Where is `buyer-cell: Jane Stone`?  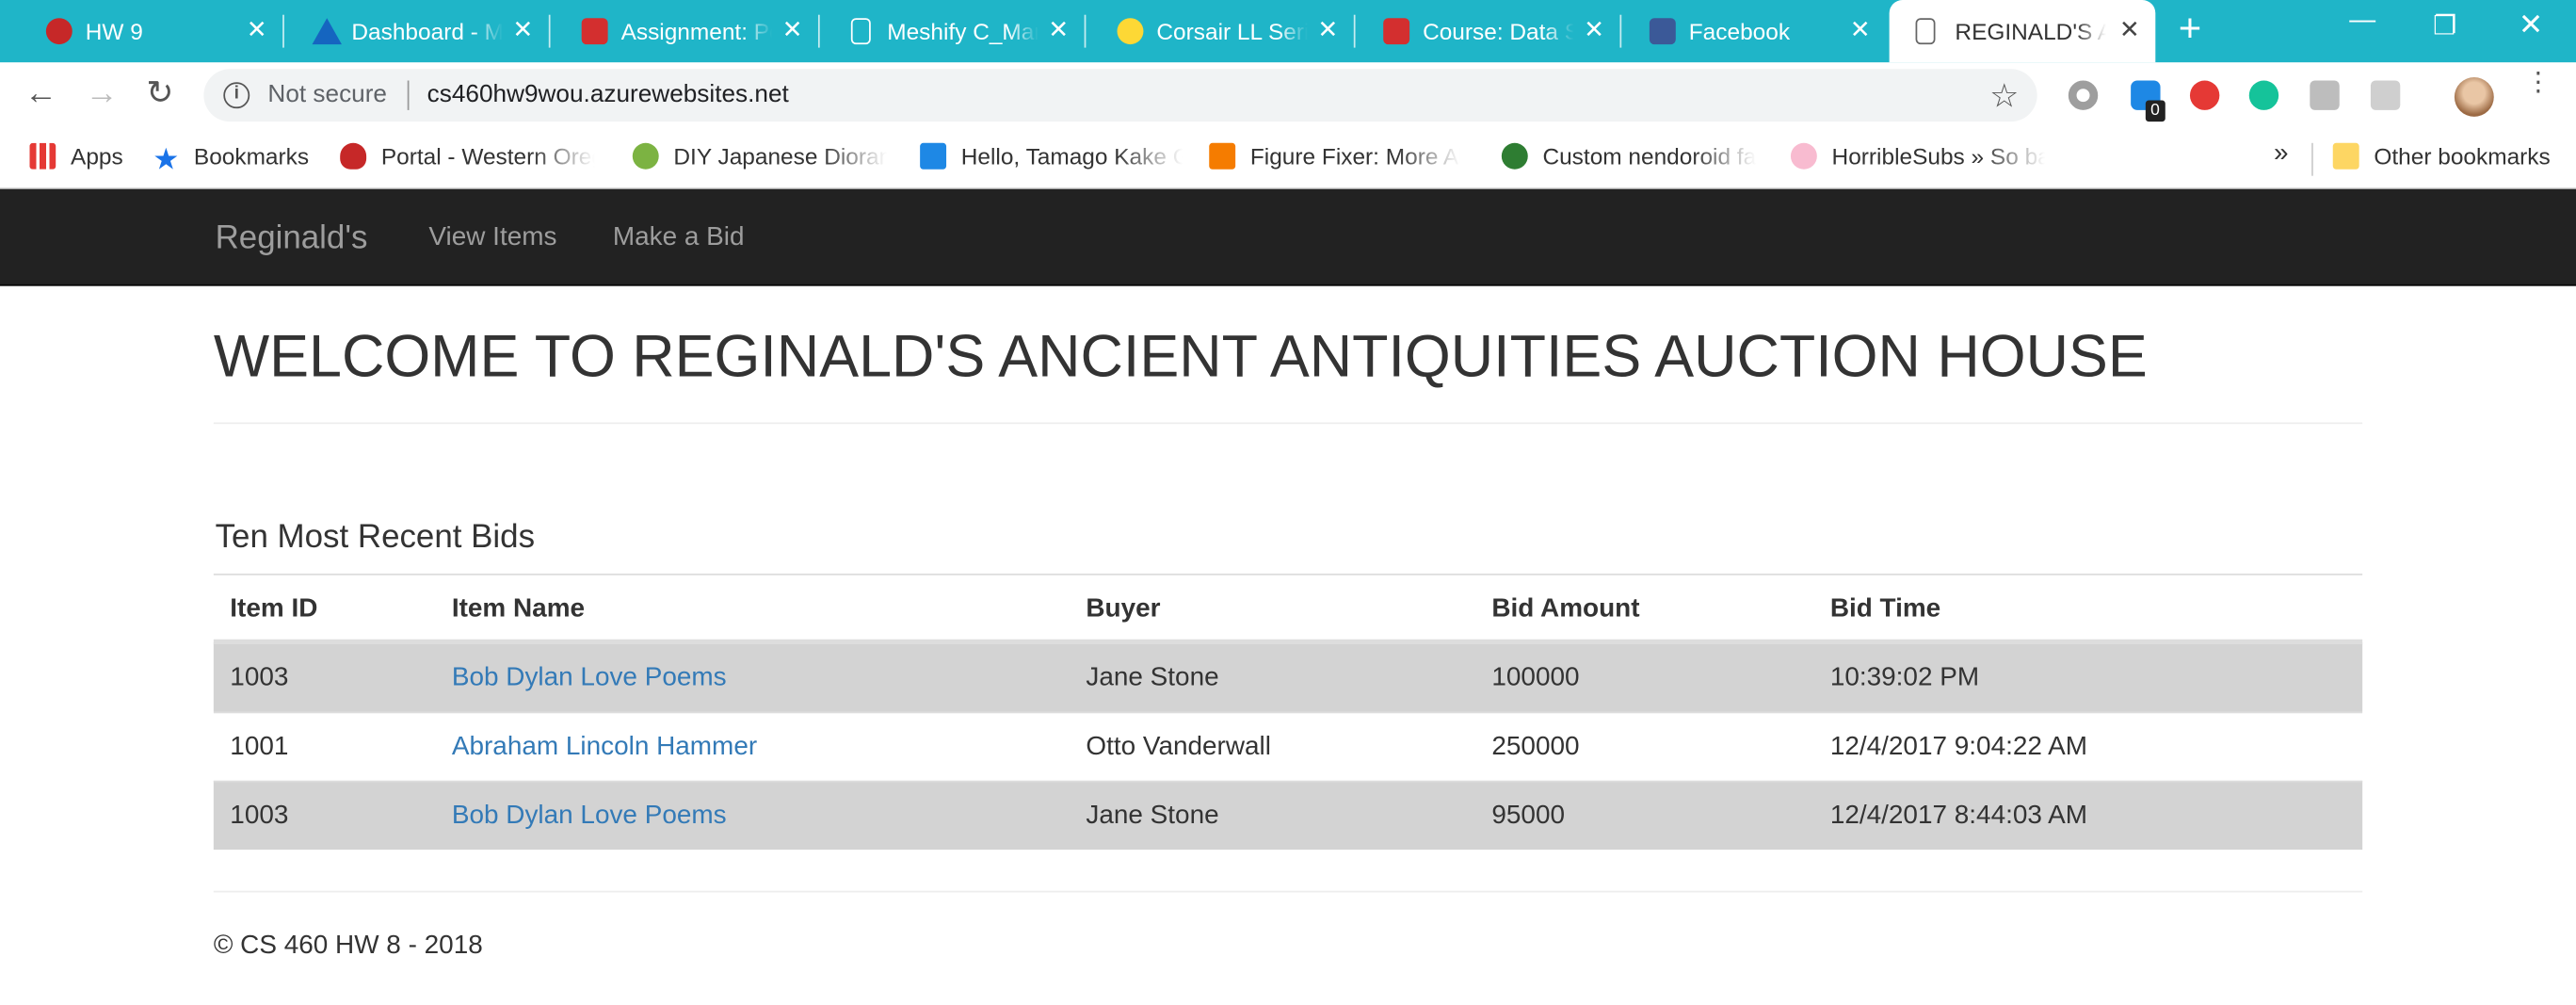 buyer-cell: Jane Stone is located at coordinates (1152, 677).